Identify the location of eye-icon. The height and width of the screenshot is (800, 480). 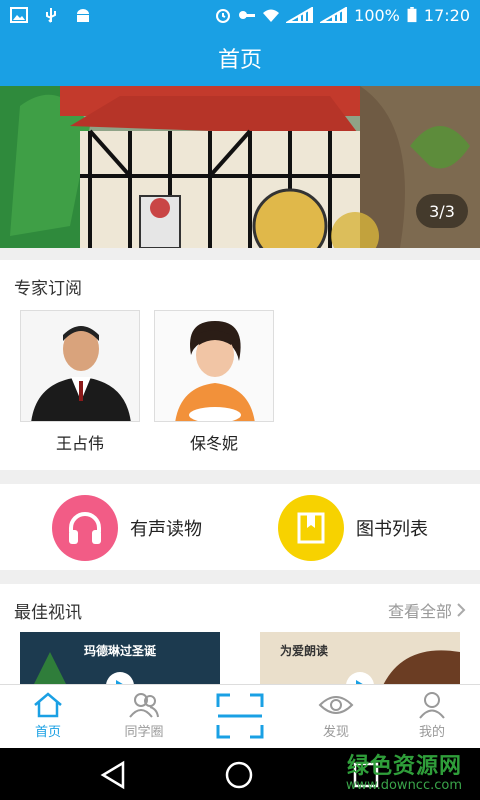
(336, 705).